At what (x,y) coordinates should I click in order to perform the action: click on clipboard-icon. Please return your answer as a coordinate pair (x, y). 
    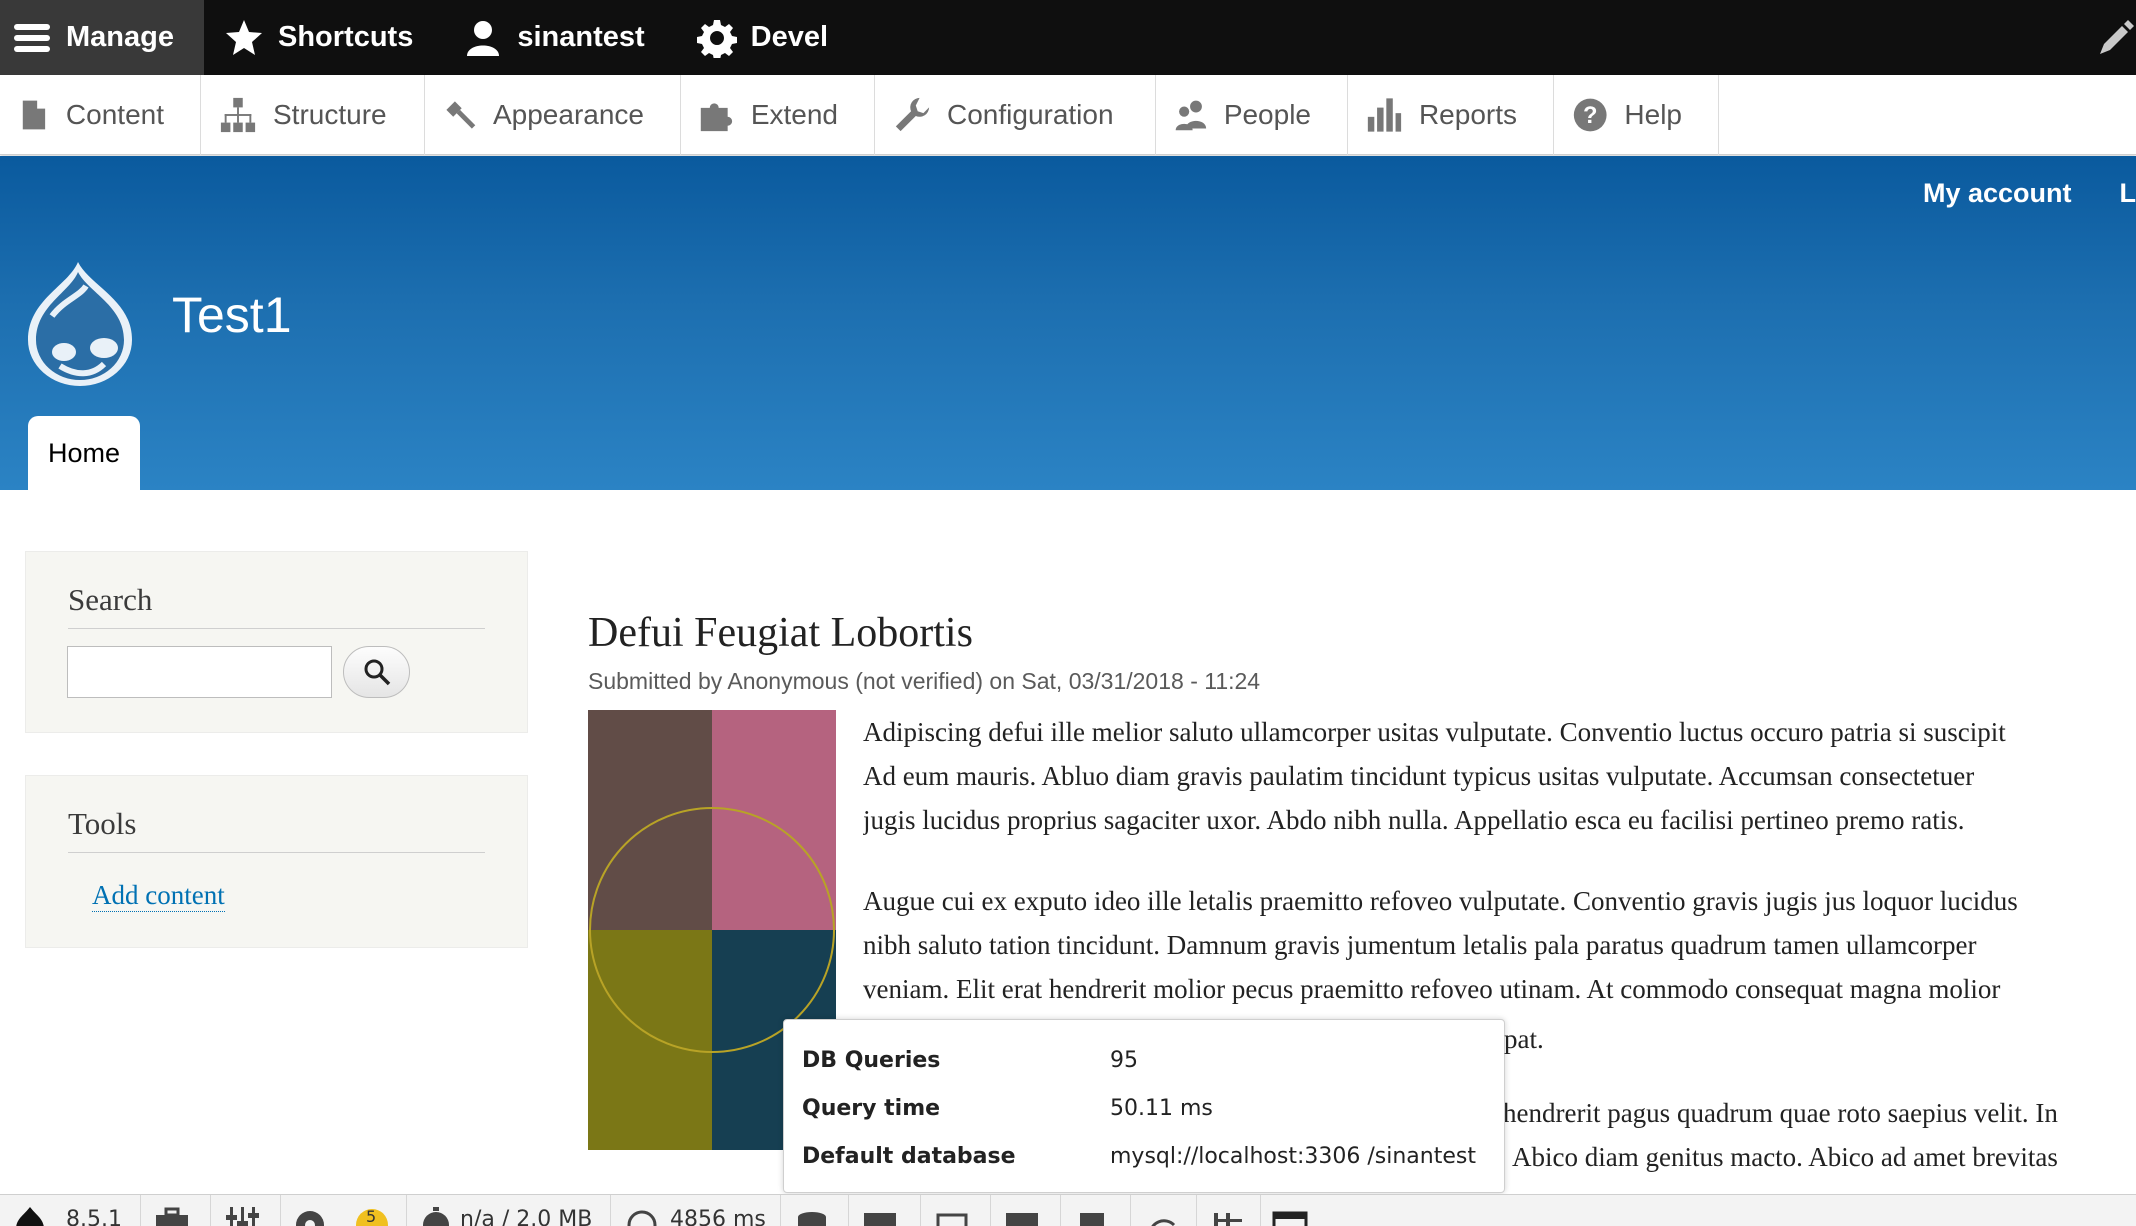
    Looking at the image, I should click on (1092, 1219).